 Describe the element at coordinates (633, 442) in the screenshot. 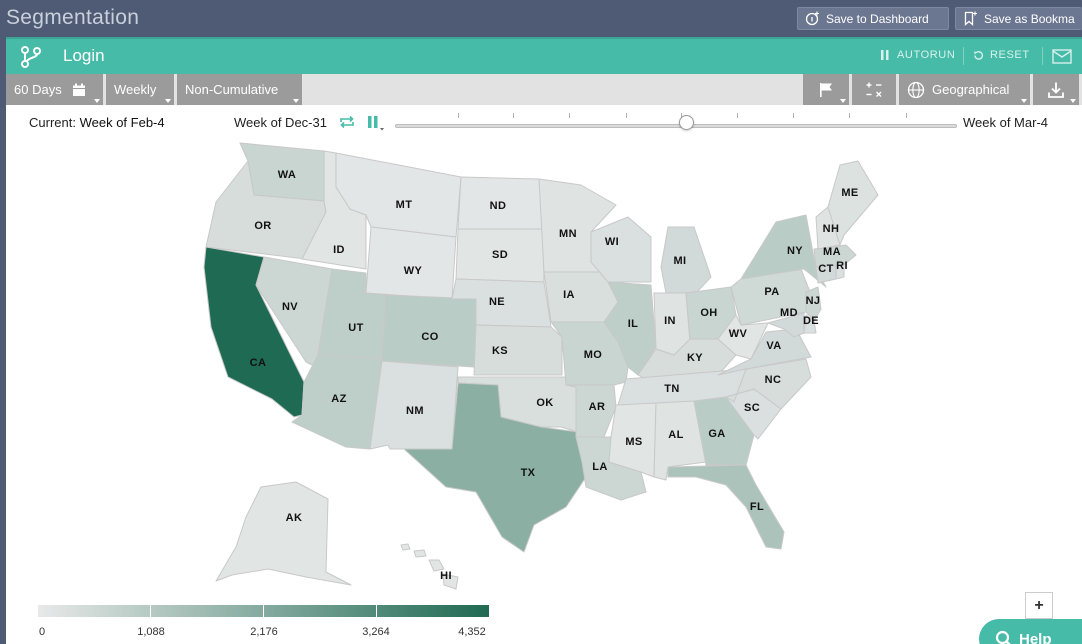

I see `state-label: MS` at that location.